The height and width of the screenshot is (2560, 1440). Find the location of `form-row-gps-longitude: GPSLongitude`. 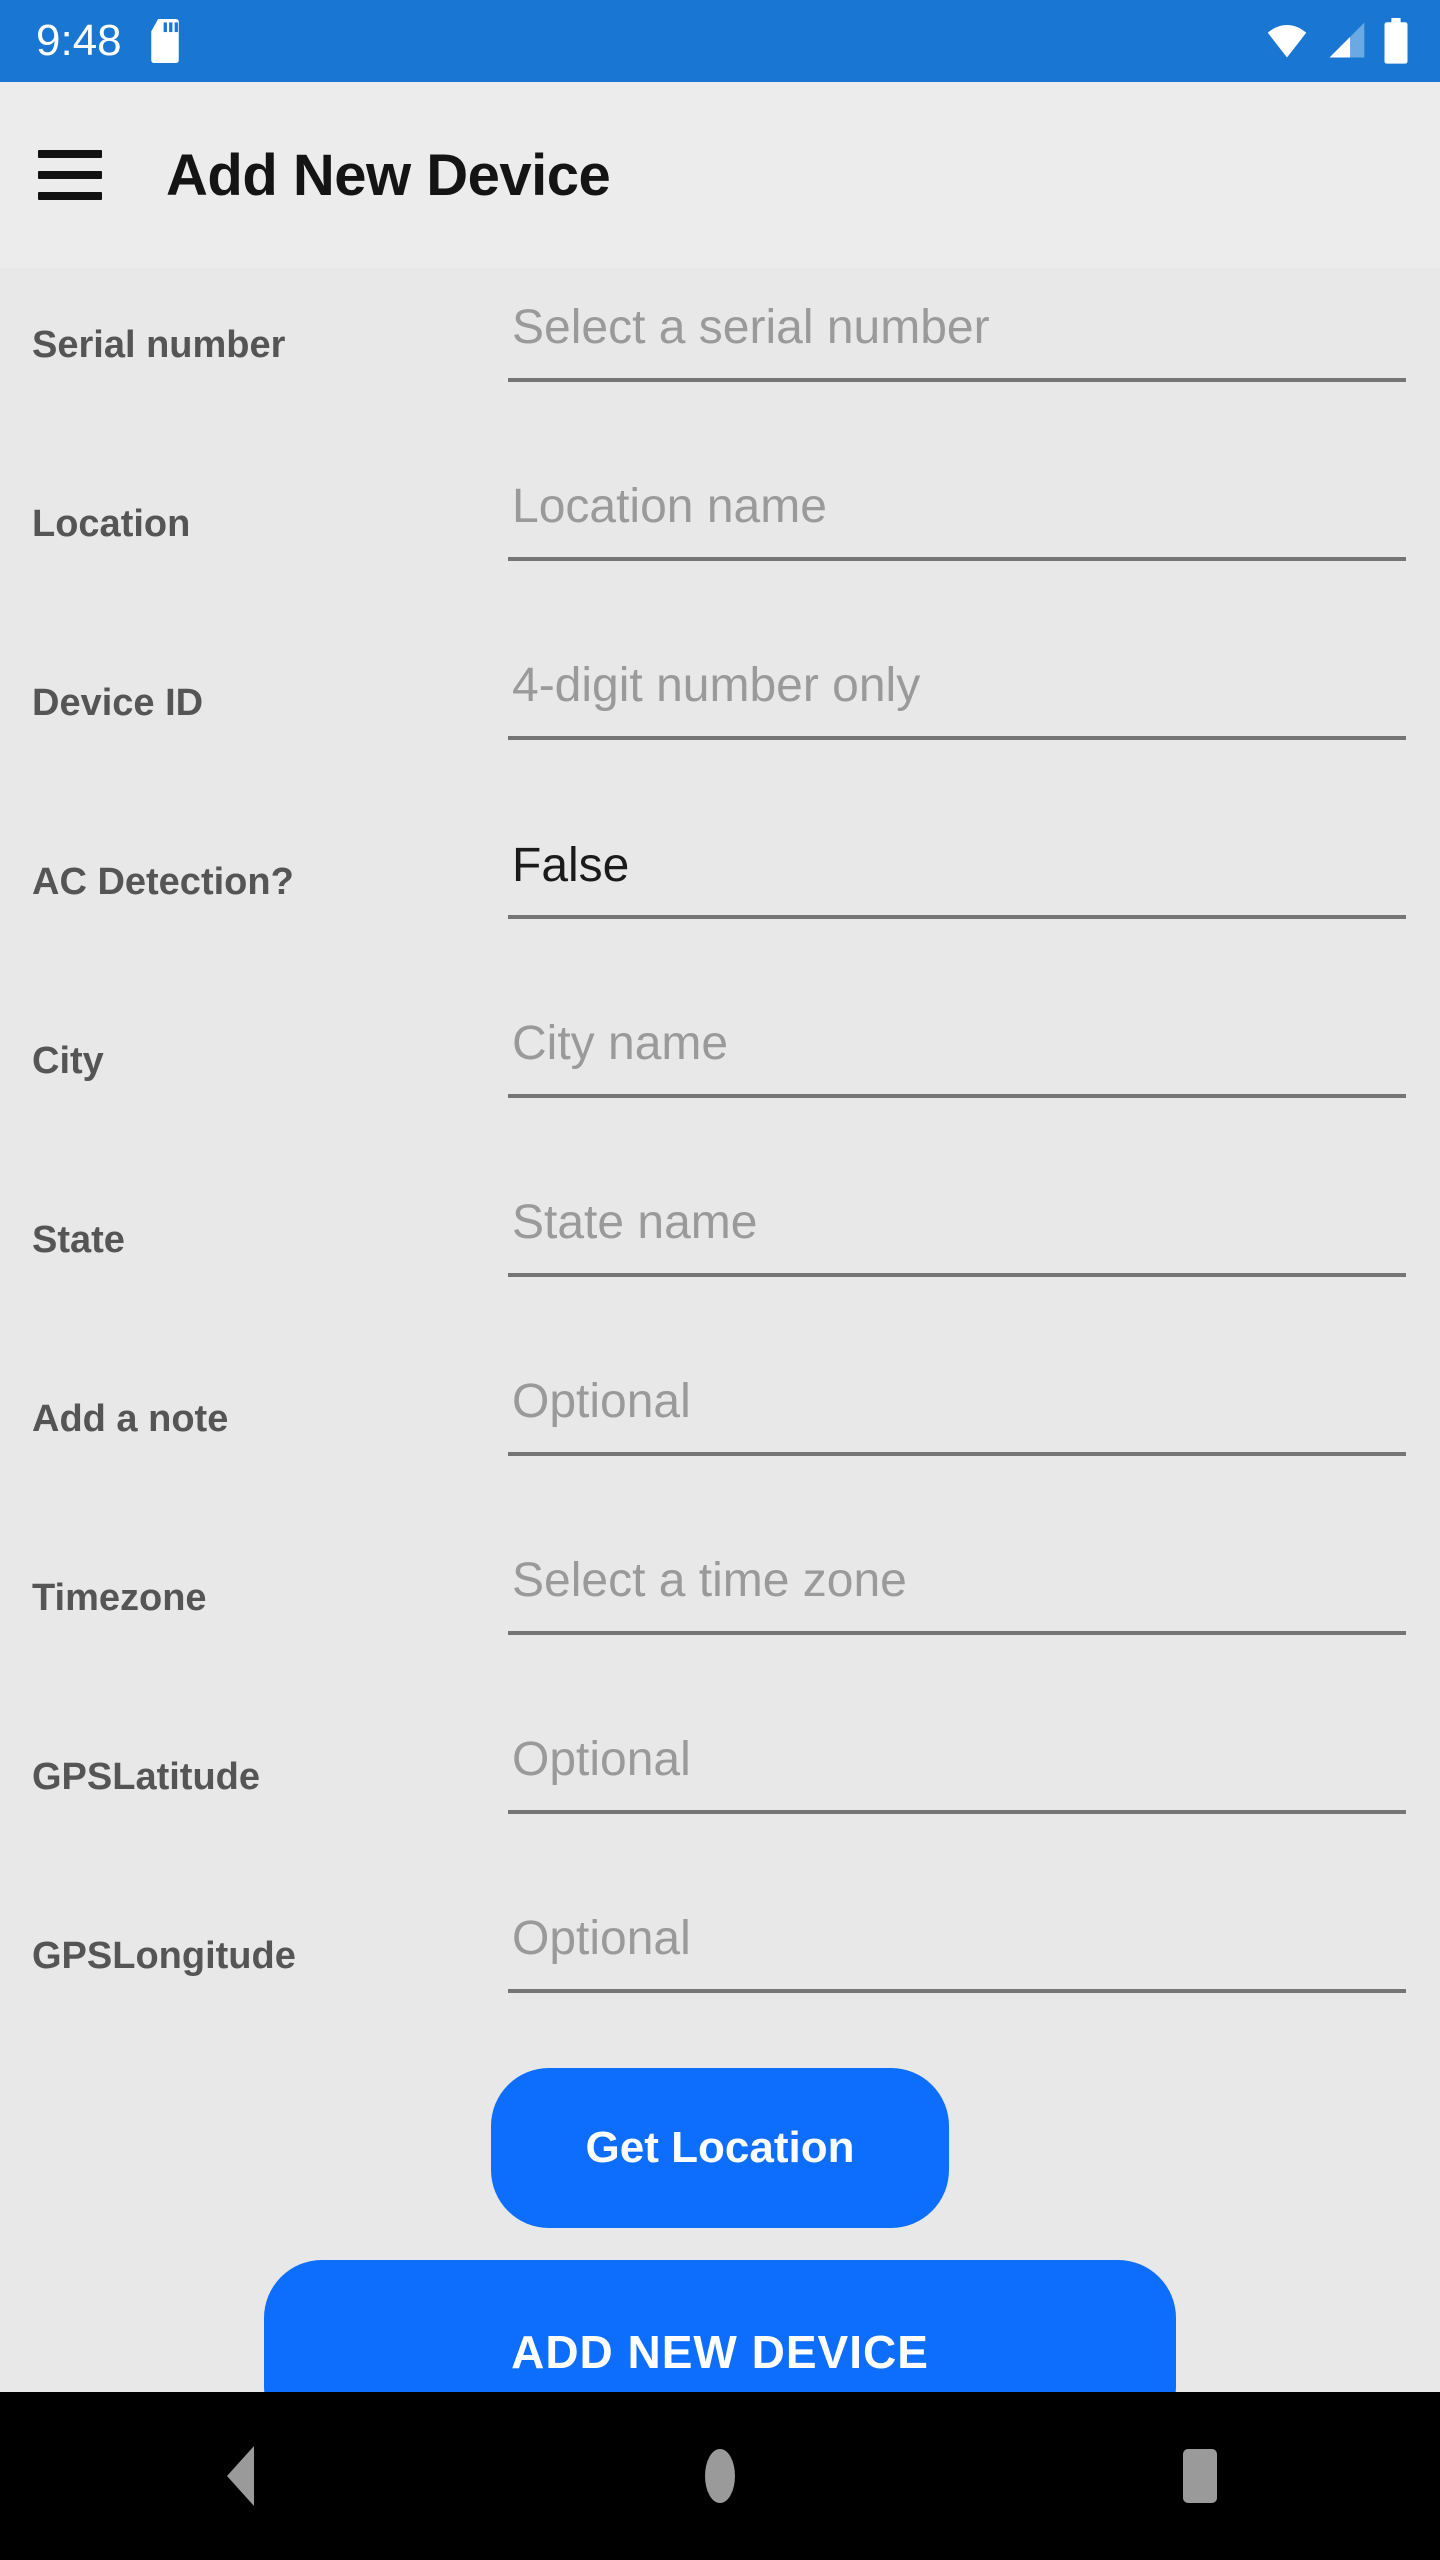

form-row-gps-longitude: GPSLongitude is located at coordinates (720, 1968).